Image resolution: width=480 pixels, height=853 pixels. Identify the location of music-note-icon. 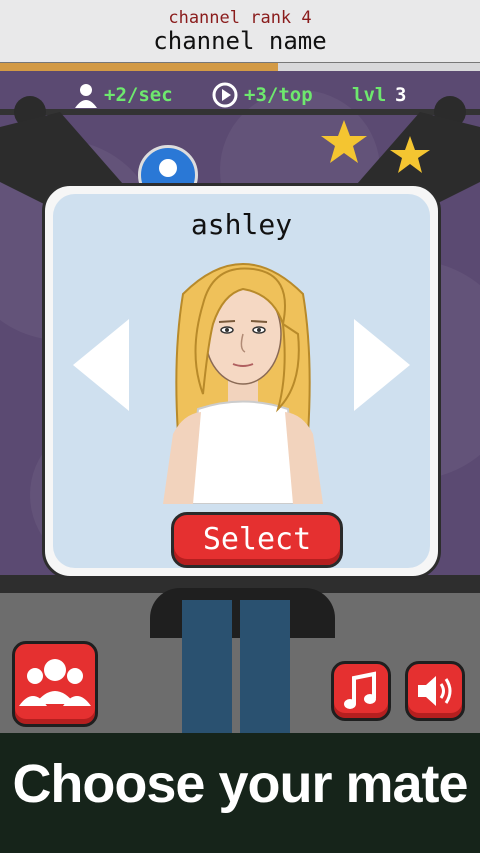
(360, 690).